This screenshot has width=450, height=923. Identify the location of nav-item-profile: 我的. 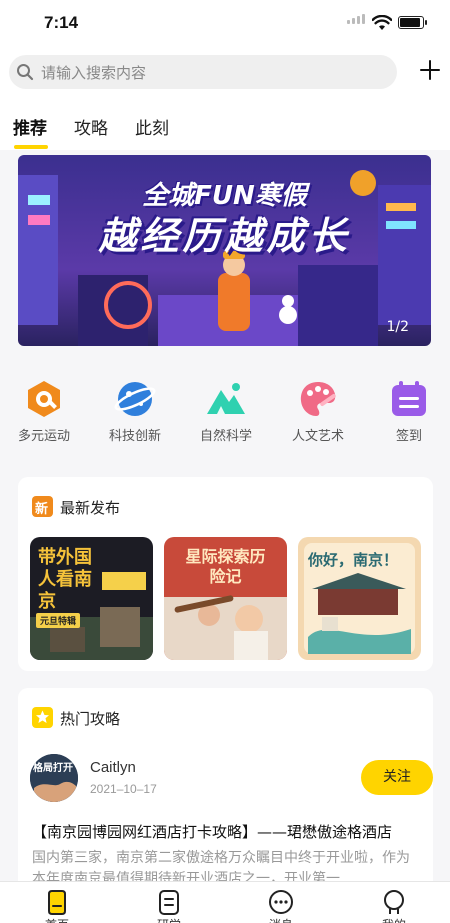
(394, 902).